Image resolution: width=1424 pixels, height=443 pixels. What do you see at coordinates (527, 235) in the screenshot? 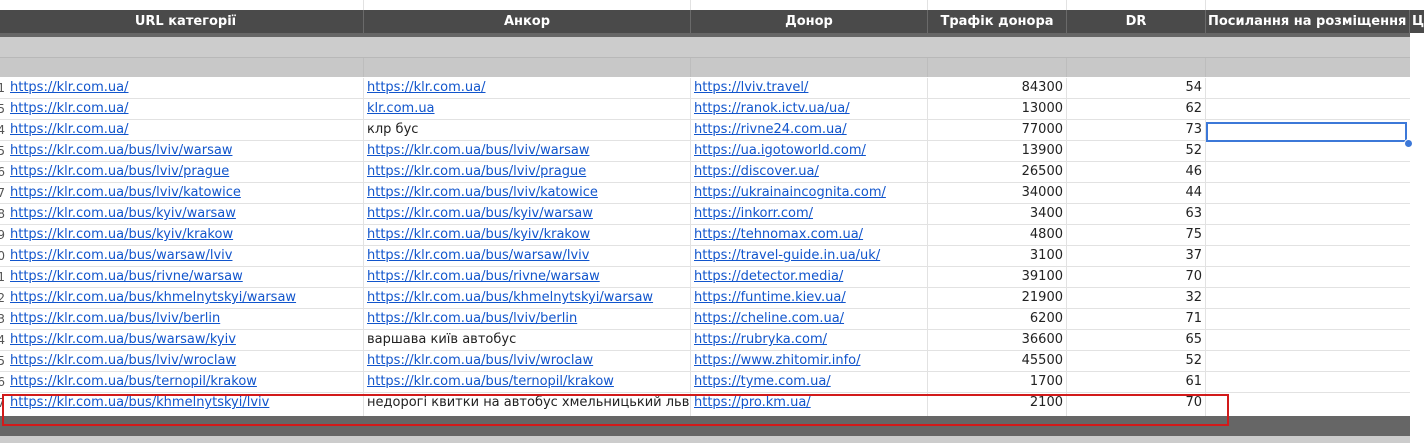
I see `anchor-link: https://klr.com.ua/bus/kyiv/krakow` at bounding box center [527, 235].